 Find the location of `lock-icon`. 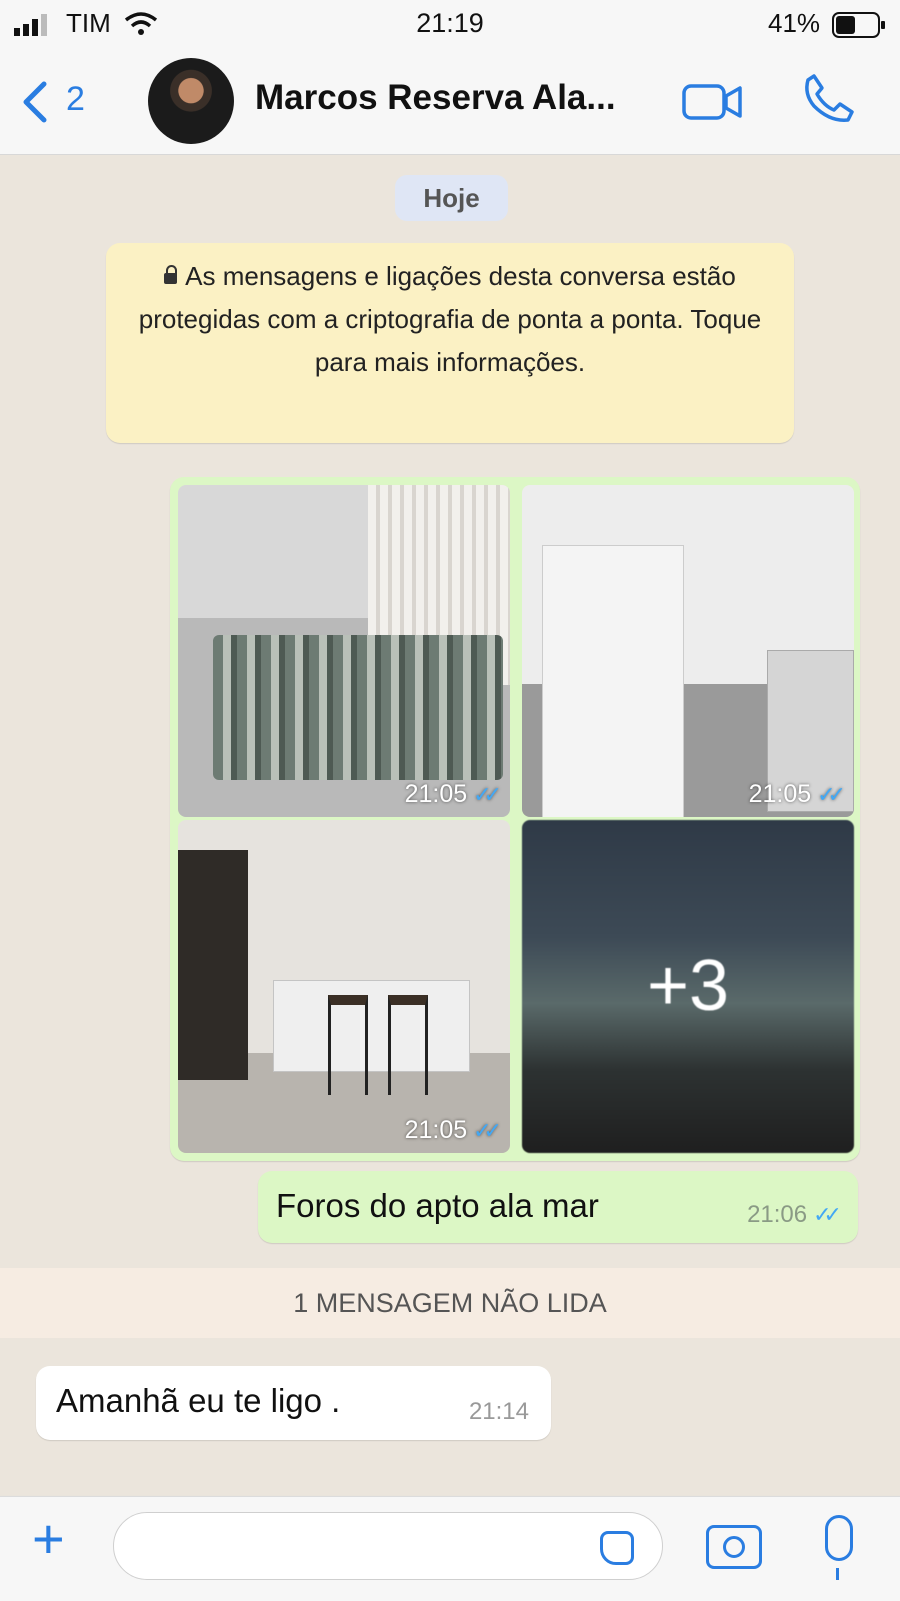

lock-icon is located at coordinates (171, 274).